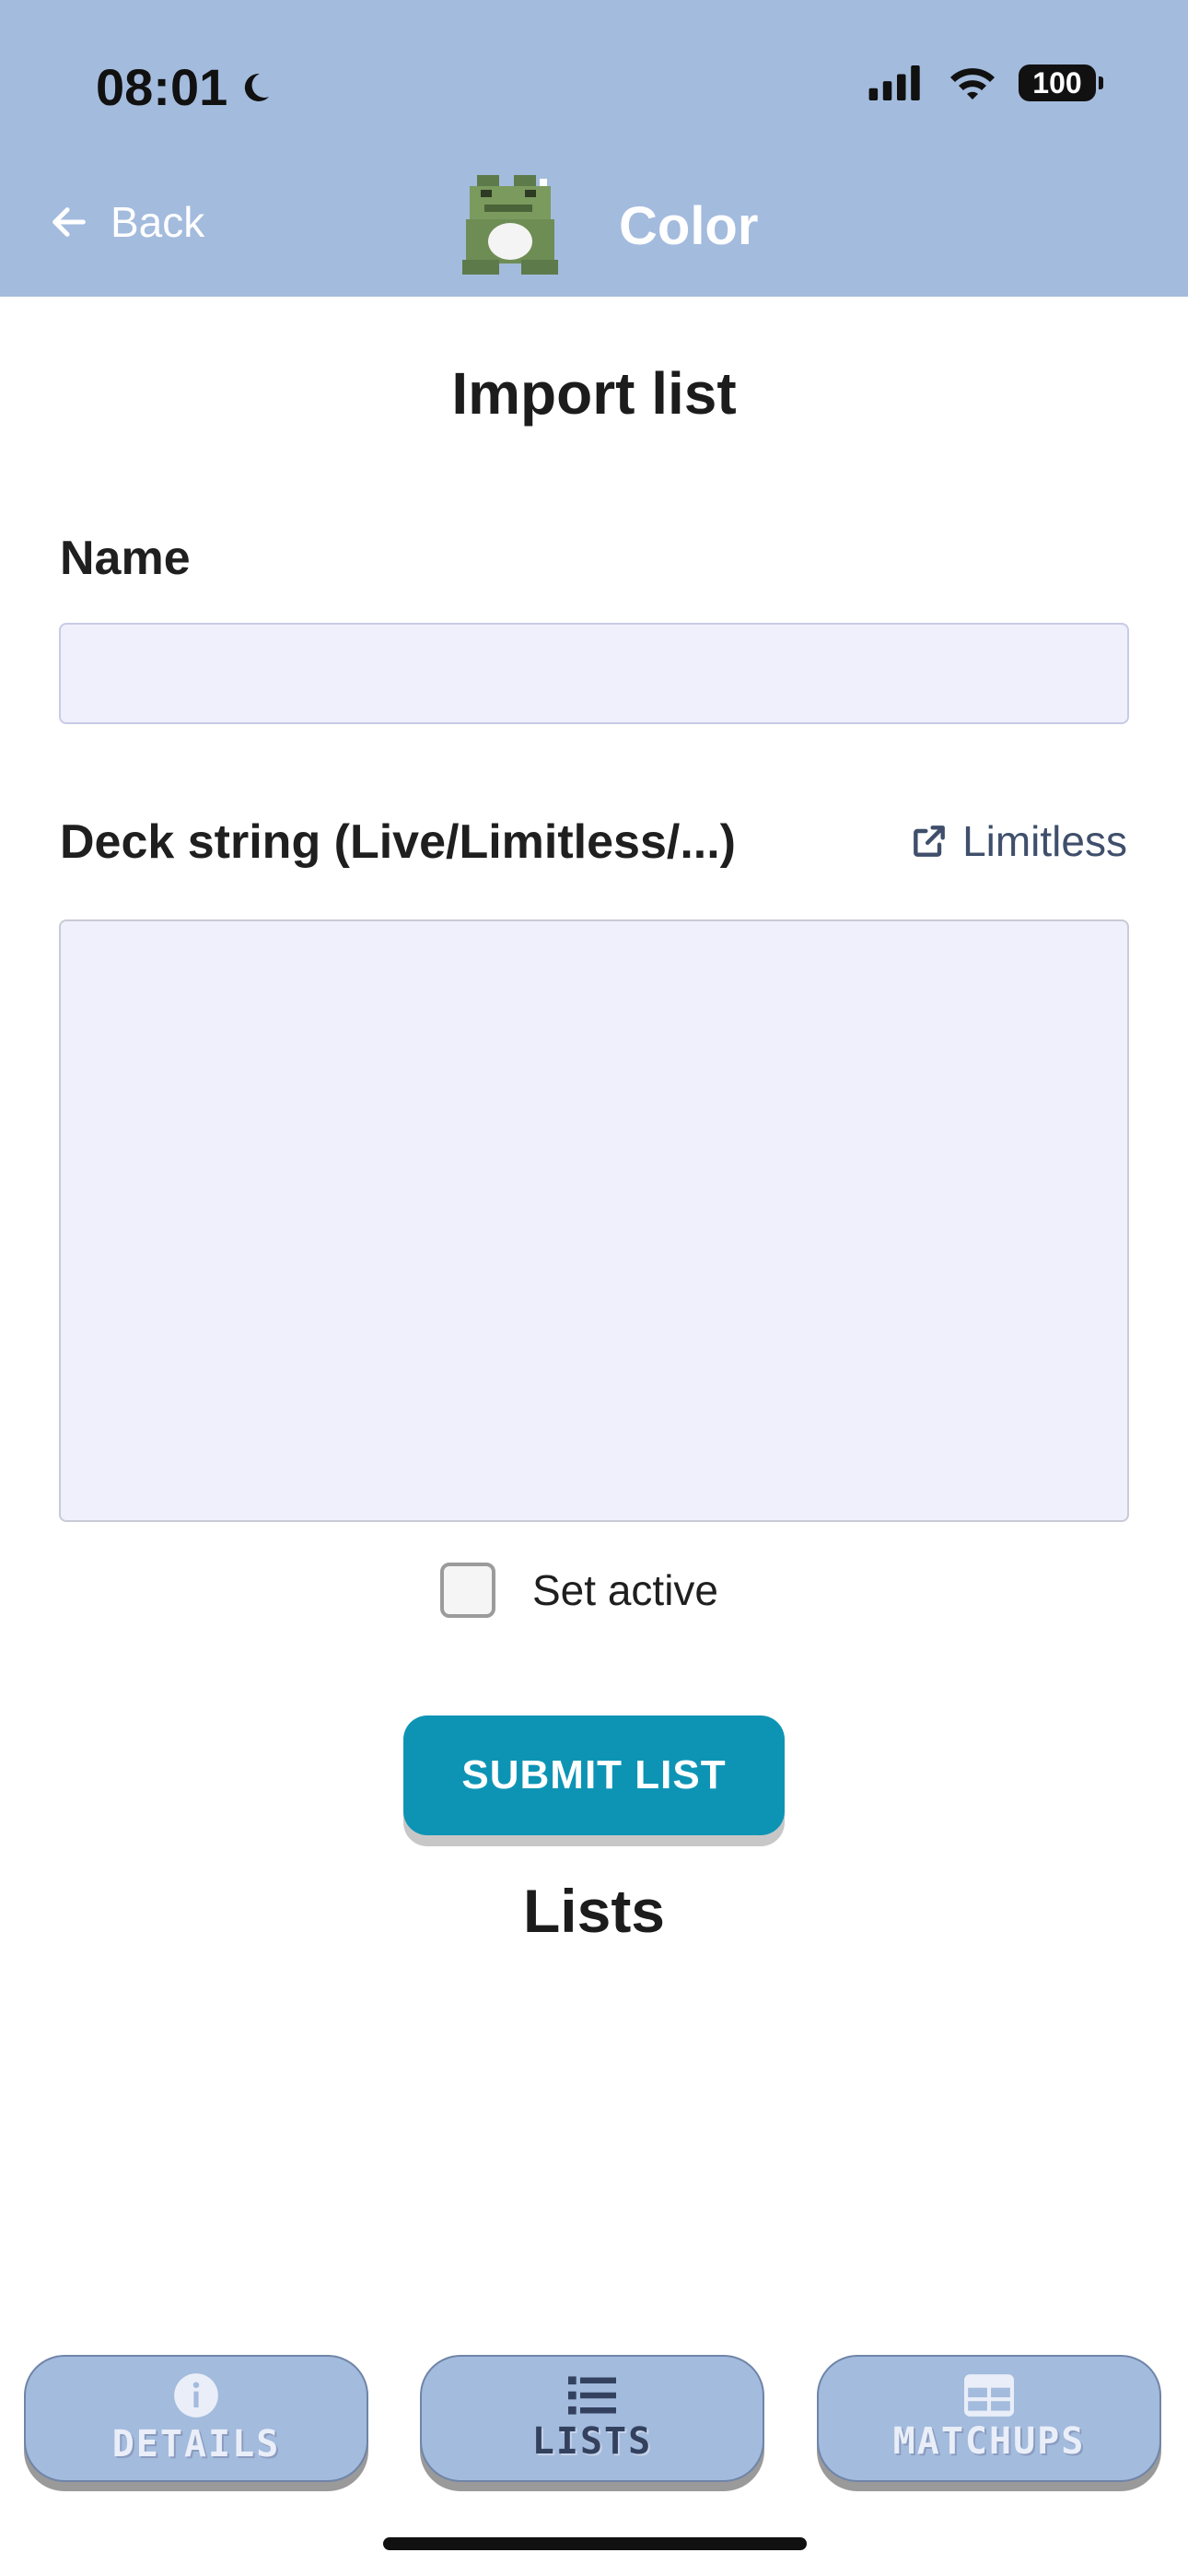  Describe the element at coordinates (592, 2441) in the screenshot. I see `tab-lists-label: LISTS` at that location.